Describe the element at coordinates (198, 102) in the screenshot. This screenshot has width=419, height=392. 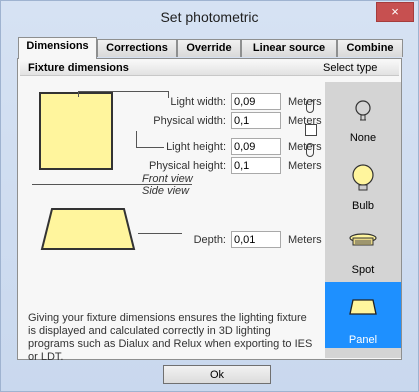
I see `light-width-label: Light width:` at that location.